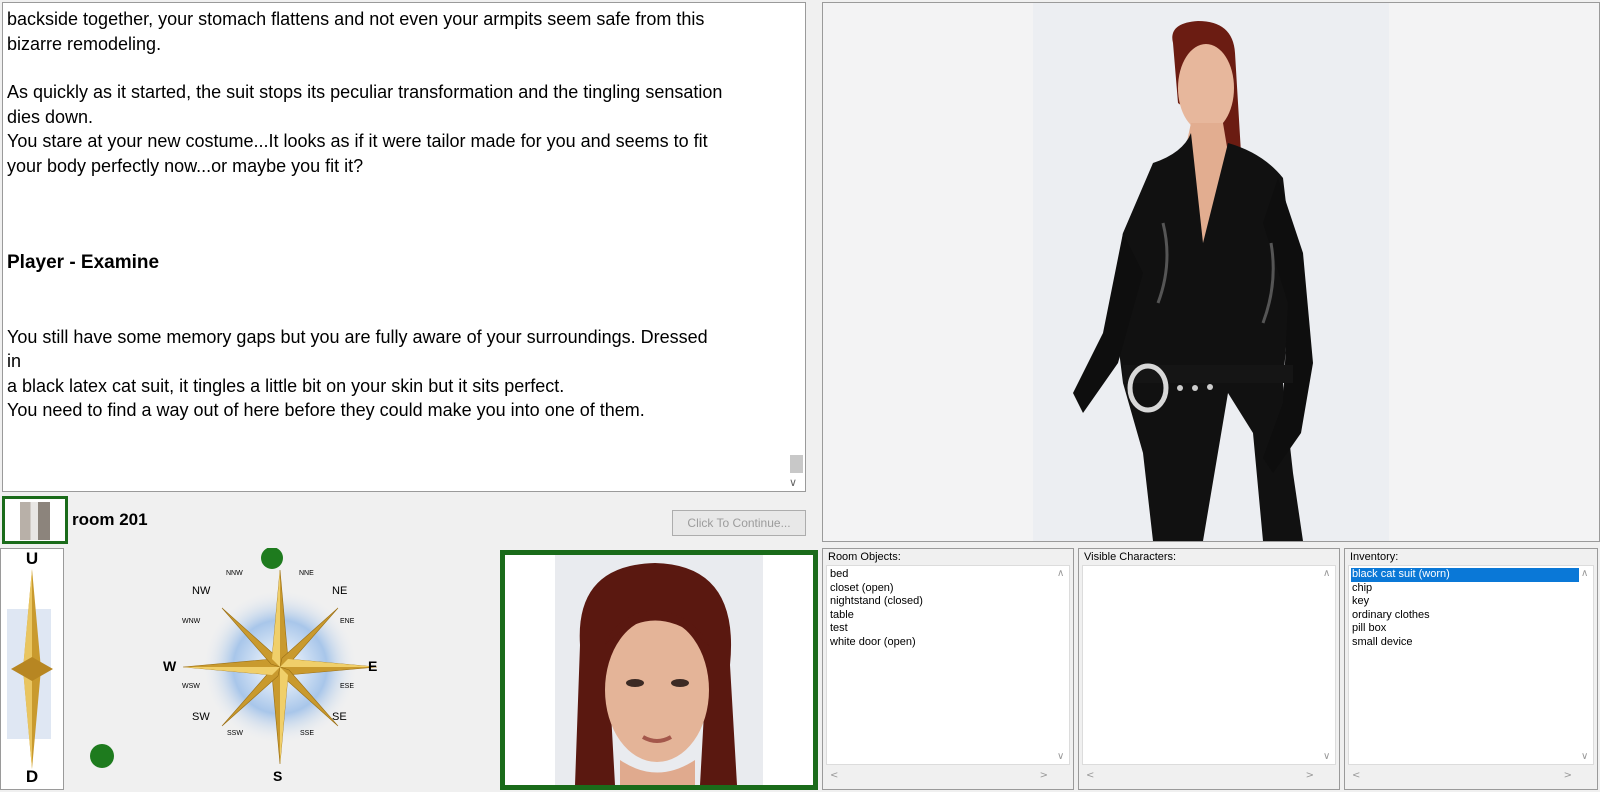 The height and width of the screenshot is (792, 1600). Describe the element at coordinates (83, 262) in the screenshot. I see `story-heading: Player - Examine` at that location.